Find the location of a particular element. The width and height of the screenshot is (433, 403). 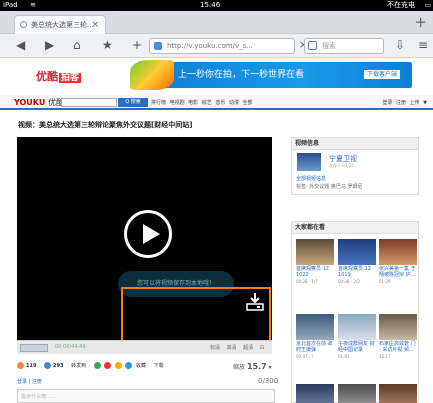

site-nav-links: 排行榜 电视剧 电影 综艺 音乐 动漫 全部 is located at coordinates (202, 102).